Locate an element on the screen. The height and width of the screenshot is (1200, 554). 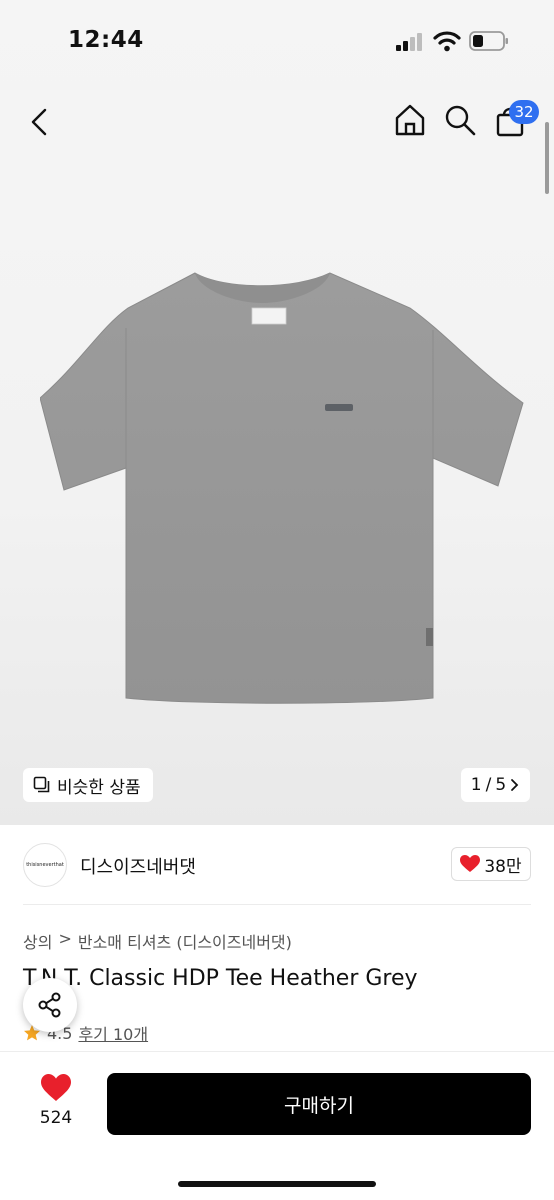
wishlist-count: 524 is located at coordinates (56, 1118).